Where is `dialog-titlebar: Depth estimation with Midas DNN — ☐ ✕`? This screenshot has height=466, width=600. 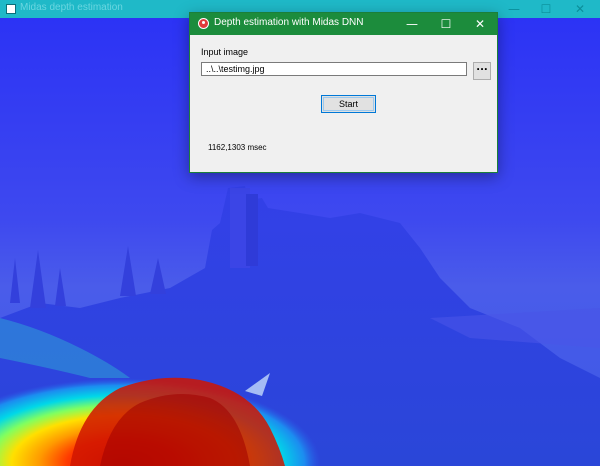
dialog-titlebar: Depth estimation with Midas DNN — ☐ ✕ is located at coordinates (343, 24).